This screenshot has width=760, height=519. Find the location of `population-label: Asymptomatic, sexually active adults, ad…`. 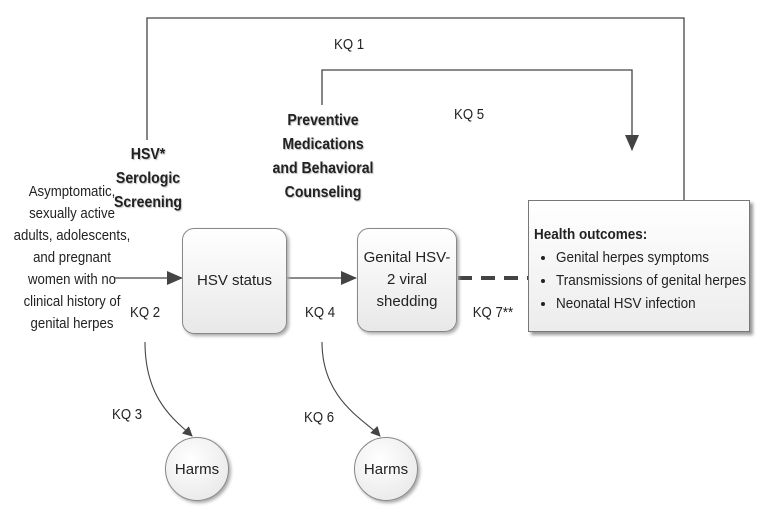

population-label: Asymptomatic, sexually active adults, ad… is located at coordinates (72, 257).